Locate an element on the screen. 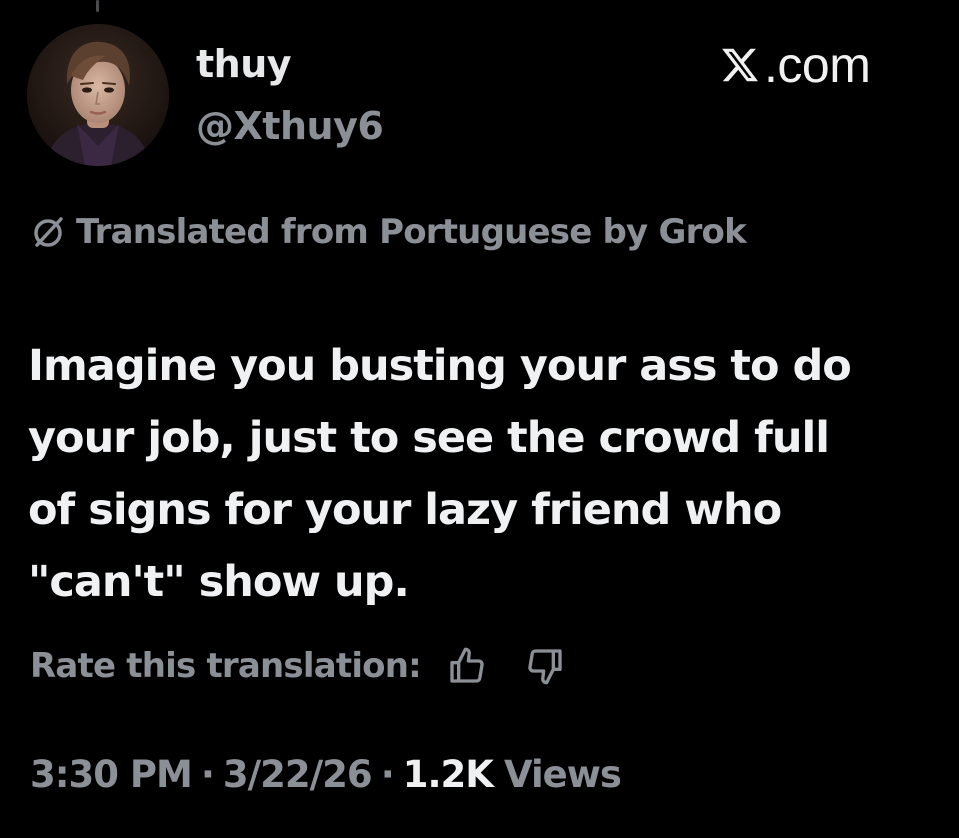 Image resolution: width=959 pixels, height=838 pixels. thumbs-up-icon is located at coordinates (467, 665).